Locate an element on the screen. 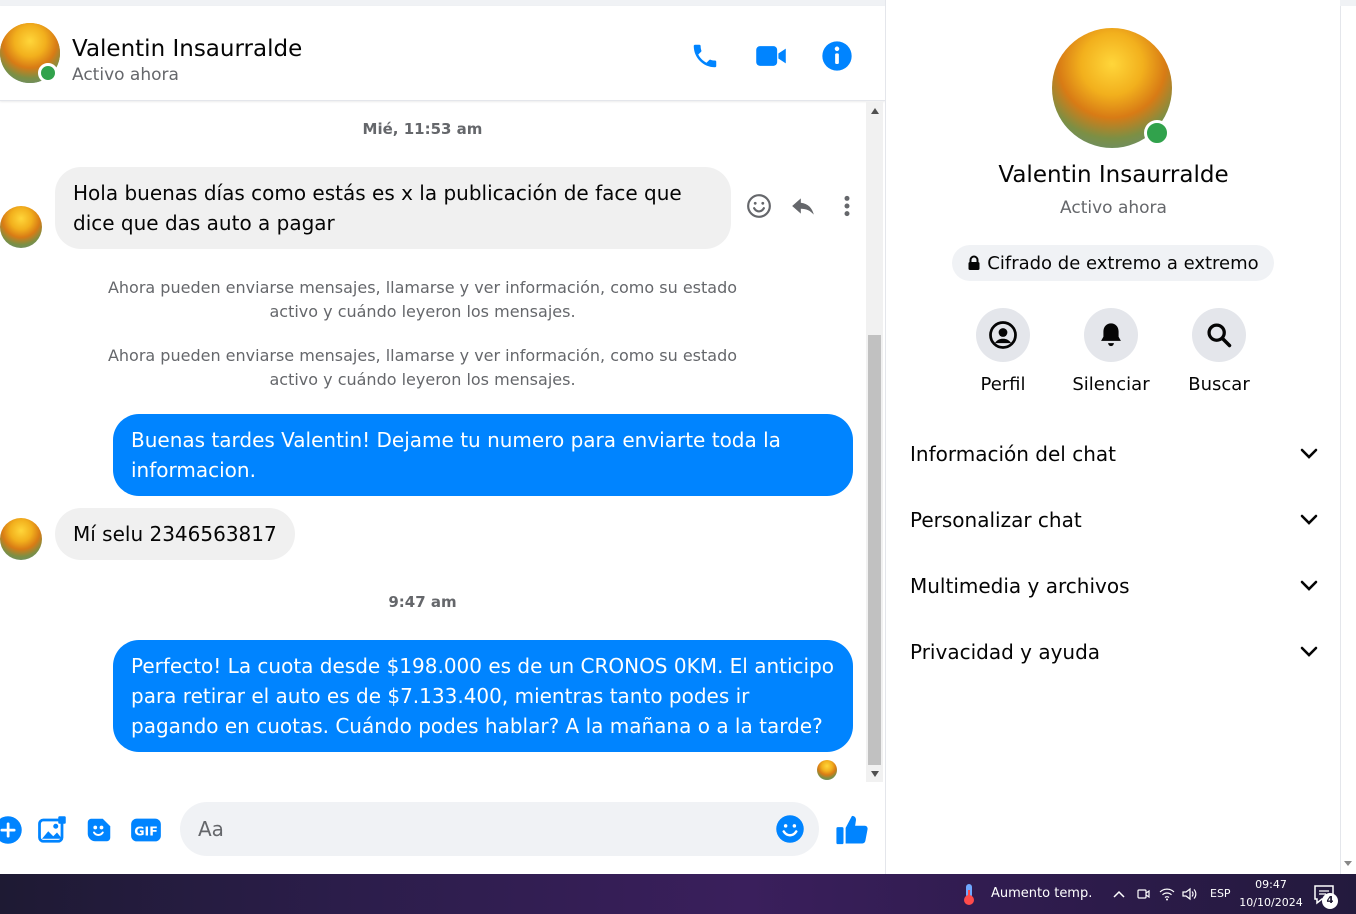  bell-icon is located at coordinates (1111, 335).